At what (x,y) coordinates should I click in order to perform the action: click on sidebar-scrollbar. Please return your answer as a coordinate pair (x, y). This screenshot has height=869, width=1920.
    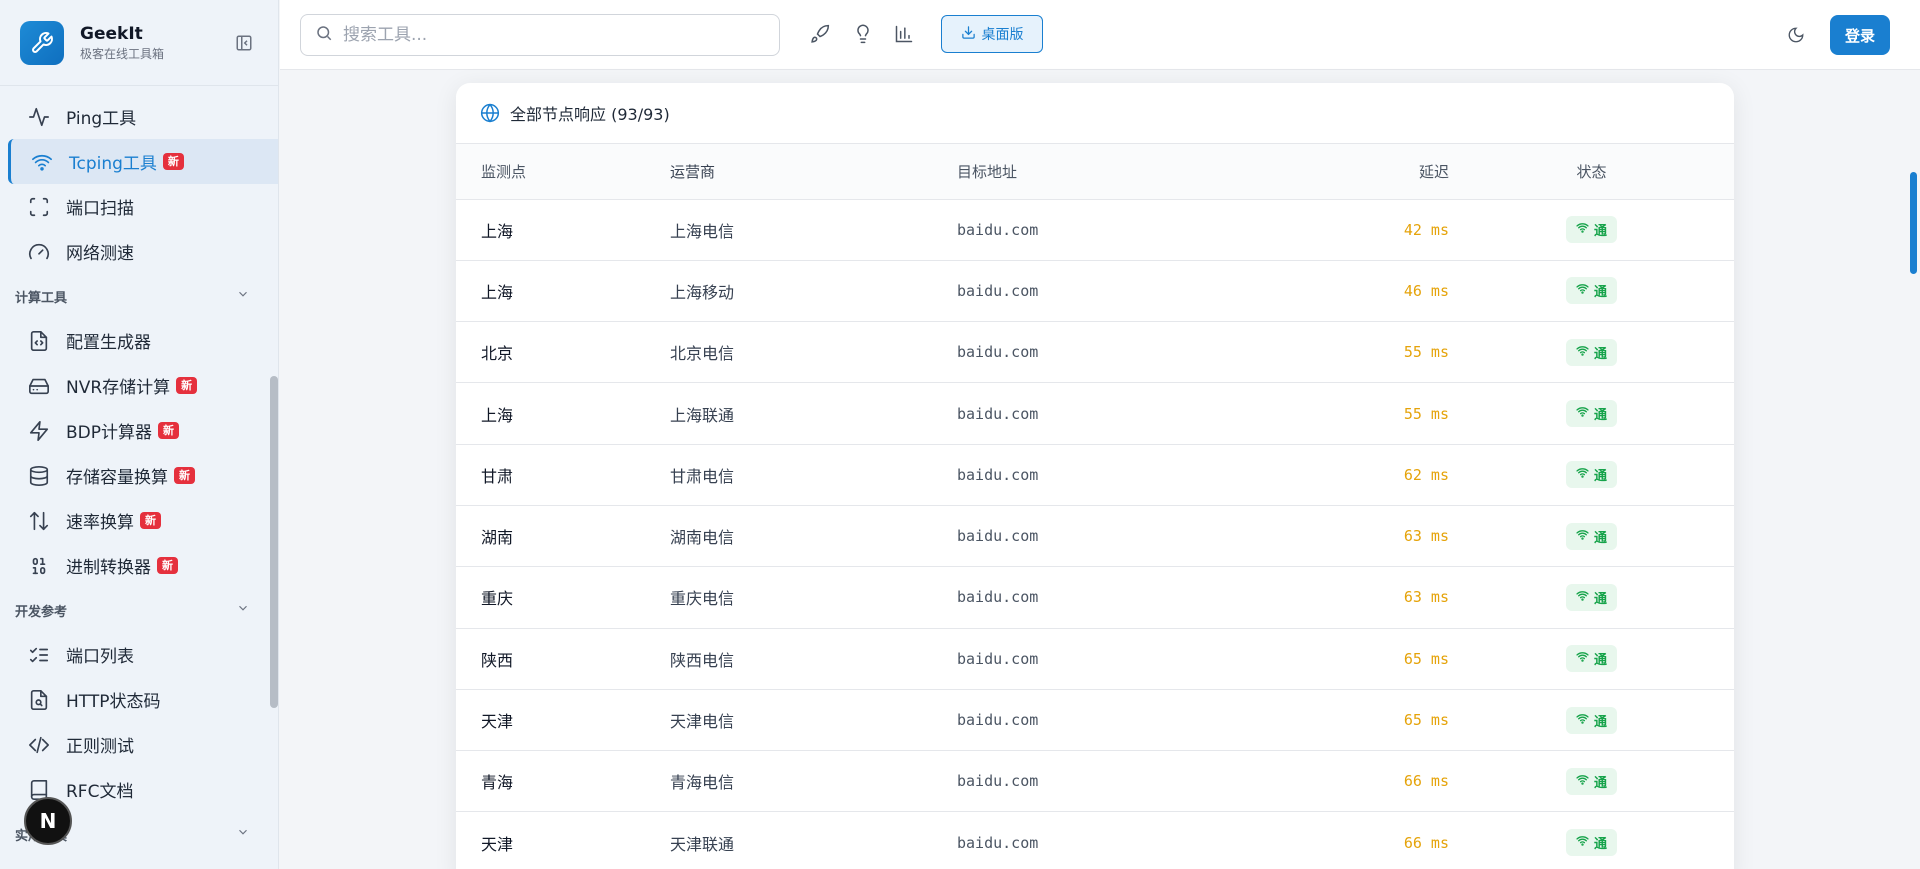
    Looking at the image, I should click on (274, 542).